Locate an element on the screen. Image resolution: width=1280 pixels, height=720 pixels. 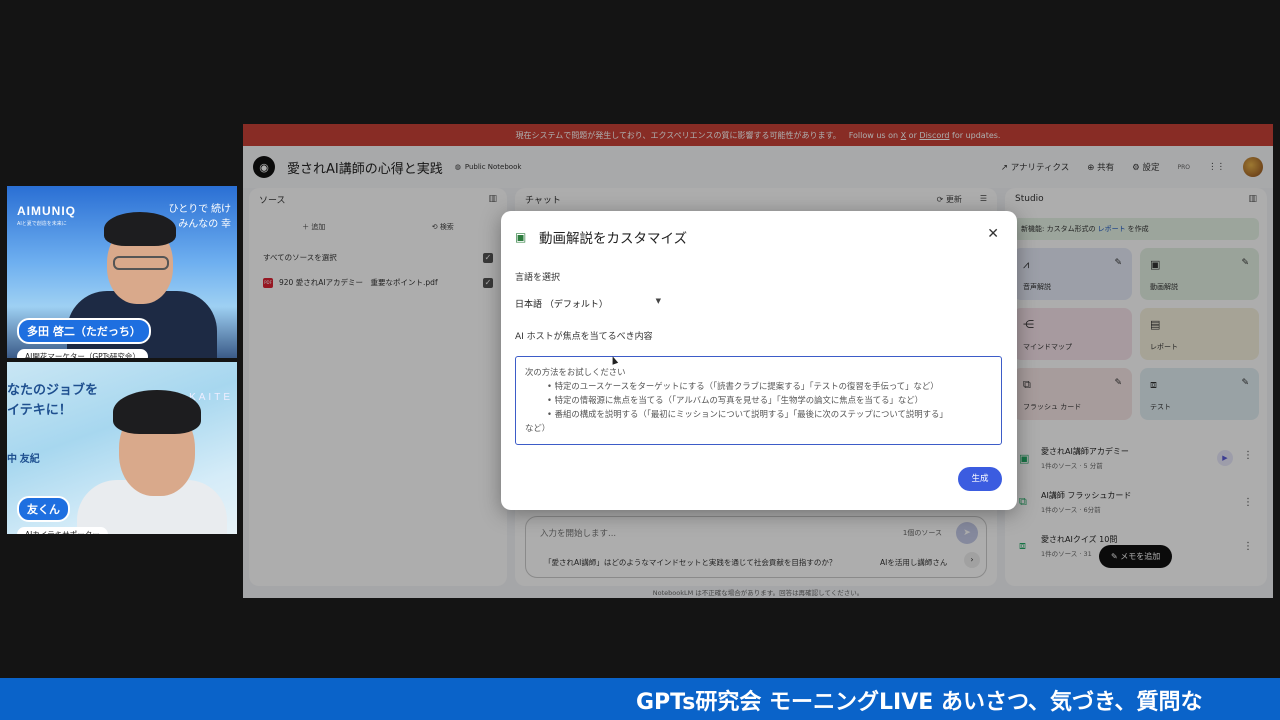
cam-brand-sub: AIと夏で創造を未来に is located at coordinates (42, 224).